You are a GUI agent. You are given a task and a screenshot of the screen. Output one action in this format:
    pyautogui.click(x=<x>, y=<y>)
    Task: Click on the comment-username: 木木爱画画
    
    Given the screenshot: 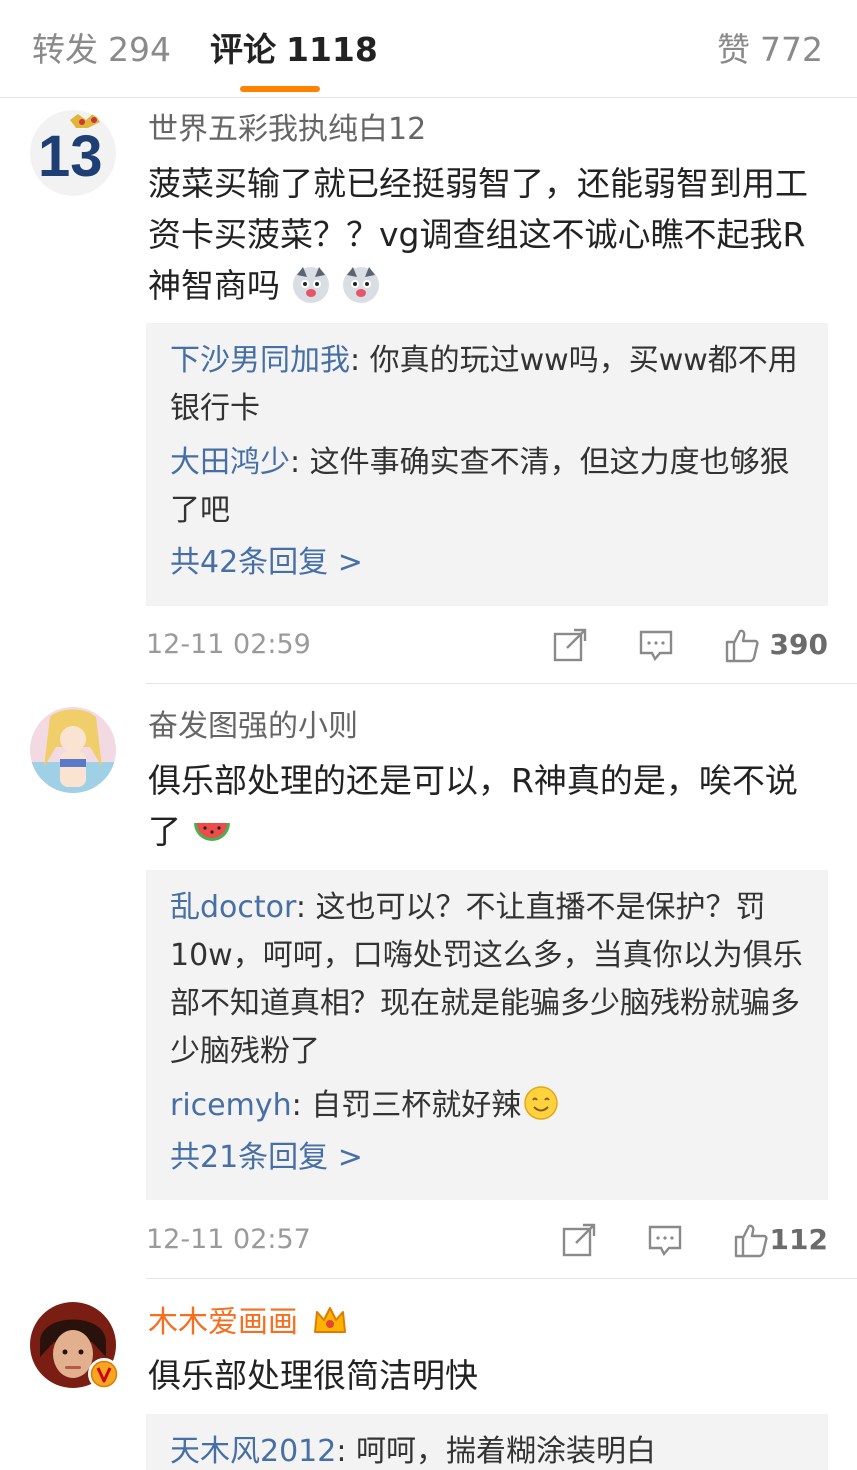 What is the action you would take?
    pyautogui.click(x=248, y=1322)
    